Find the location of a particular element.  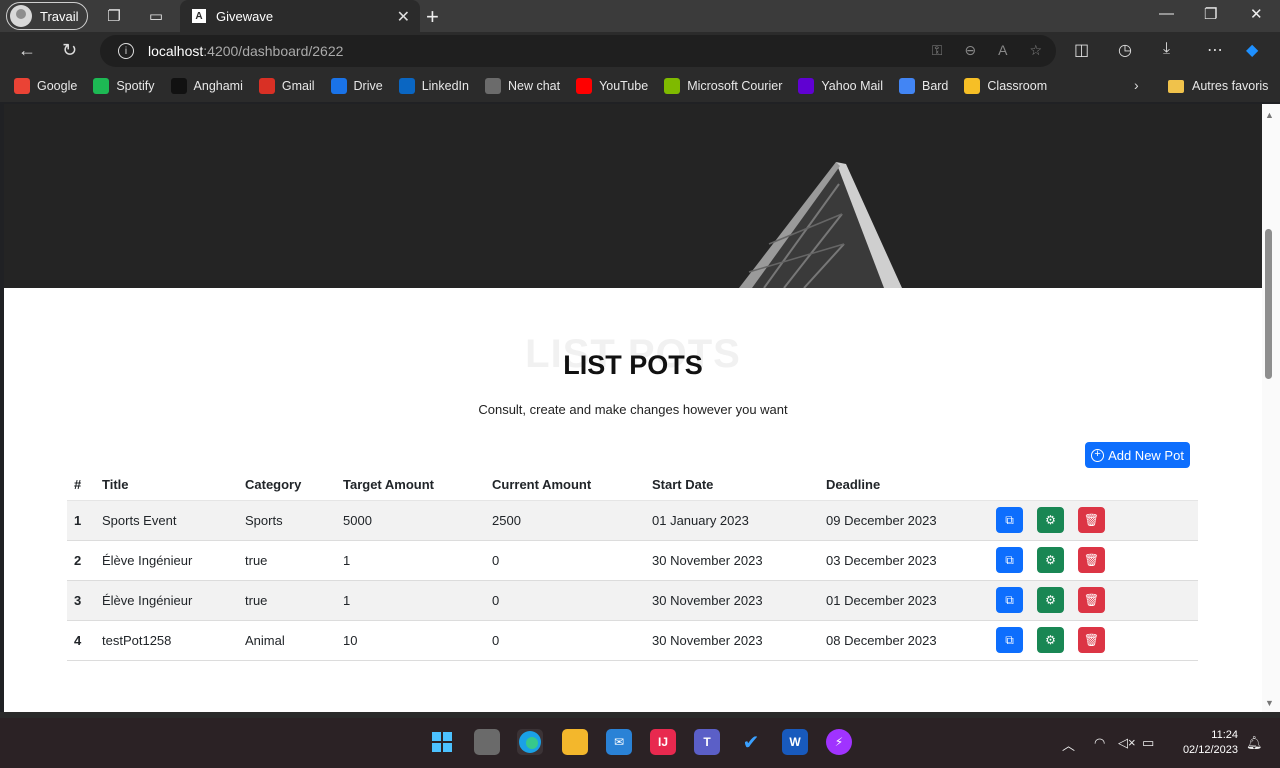

workspaces-icon: ❐ is located at coordinates (114, 16).